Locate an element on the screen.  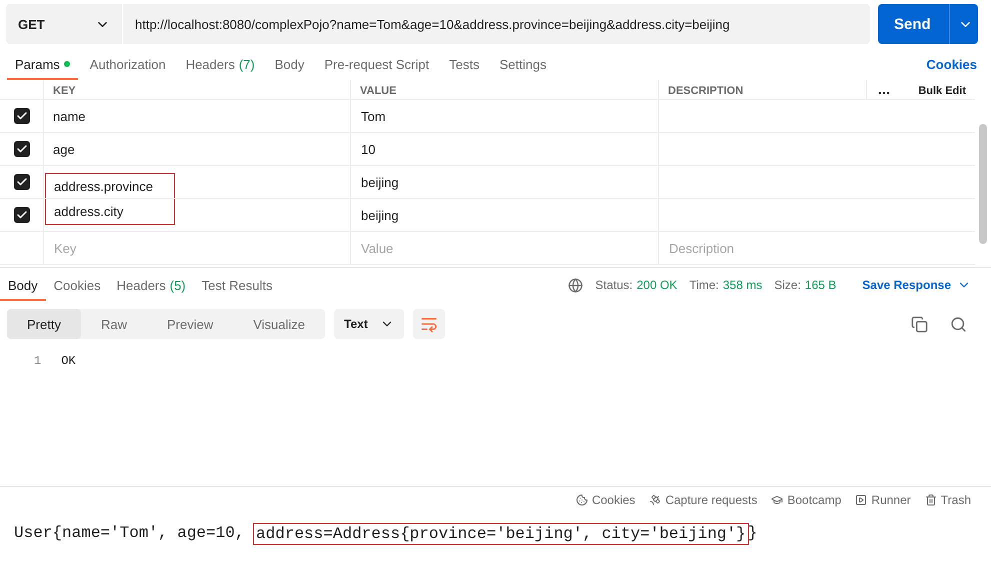
wrap-lines-icon is located at coordinates (429, 324).